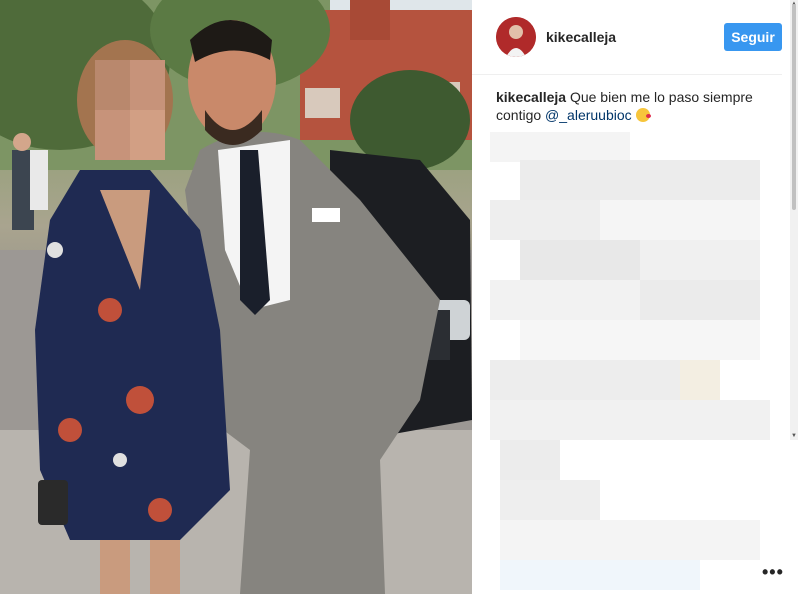  Describe the element at coordinates (581, 37) in the screenshot. I see `username-link: kikecalleja` at that location.